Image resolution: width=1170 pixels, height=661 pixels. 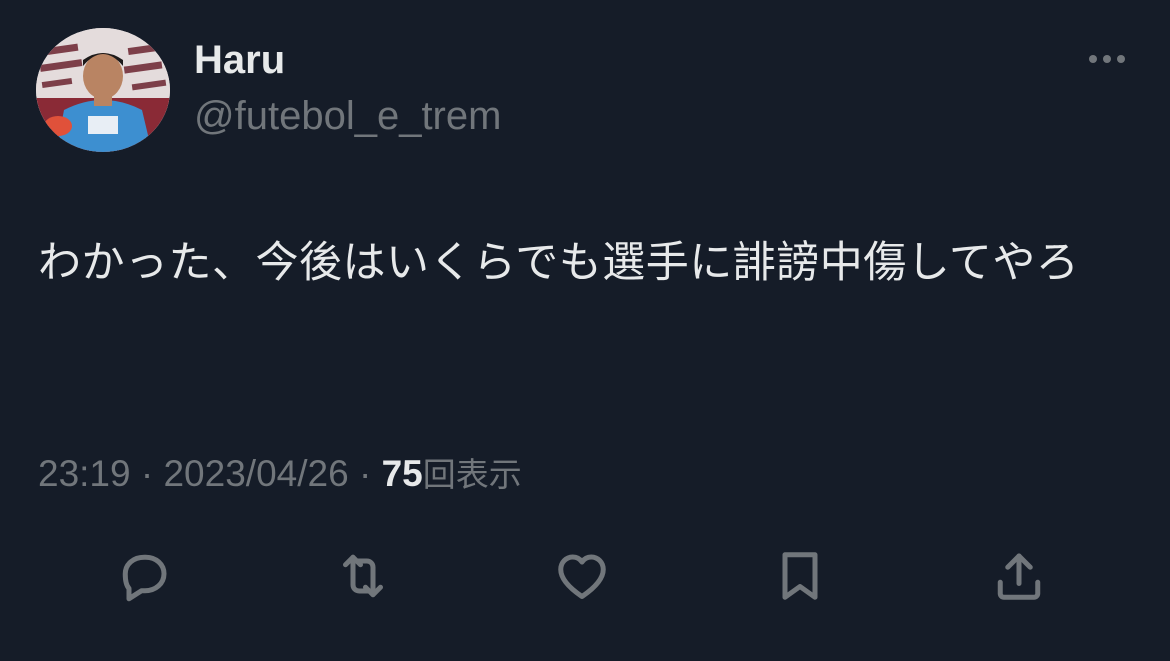 I want to click on action-bar, so click(x=585, y=576).